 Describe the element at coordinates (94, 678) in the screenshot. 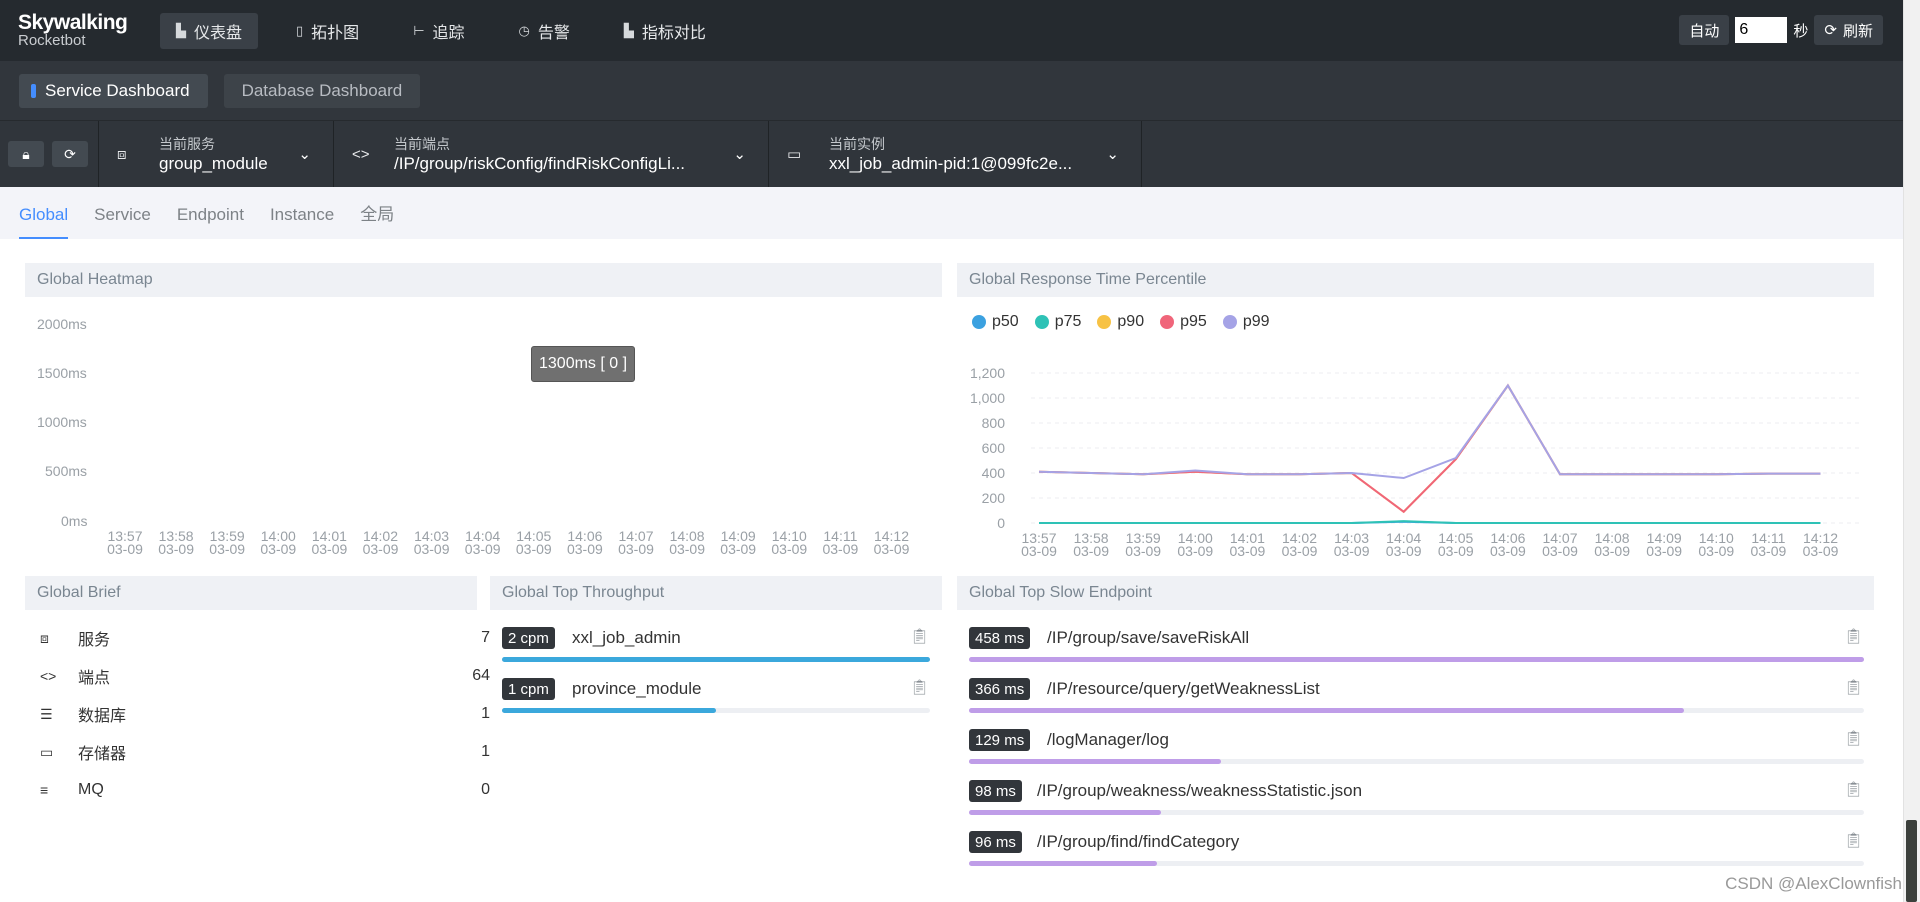

I see `brief-name: 端点` at that location.